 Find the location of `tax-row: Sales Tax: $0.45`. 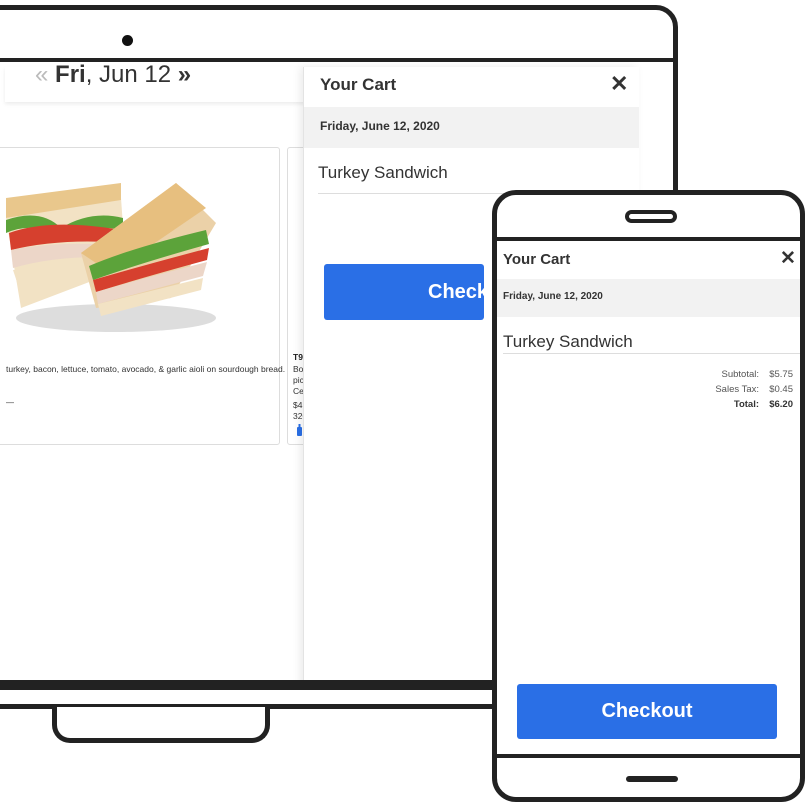

tax-row: Sales Tax: $0.45 is located at coordinates (720, 389).